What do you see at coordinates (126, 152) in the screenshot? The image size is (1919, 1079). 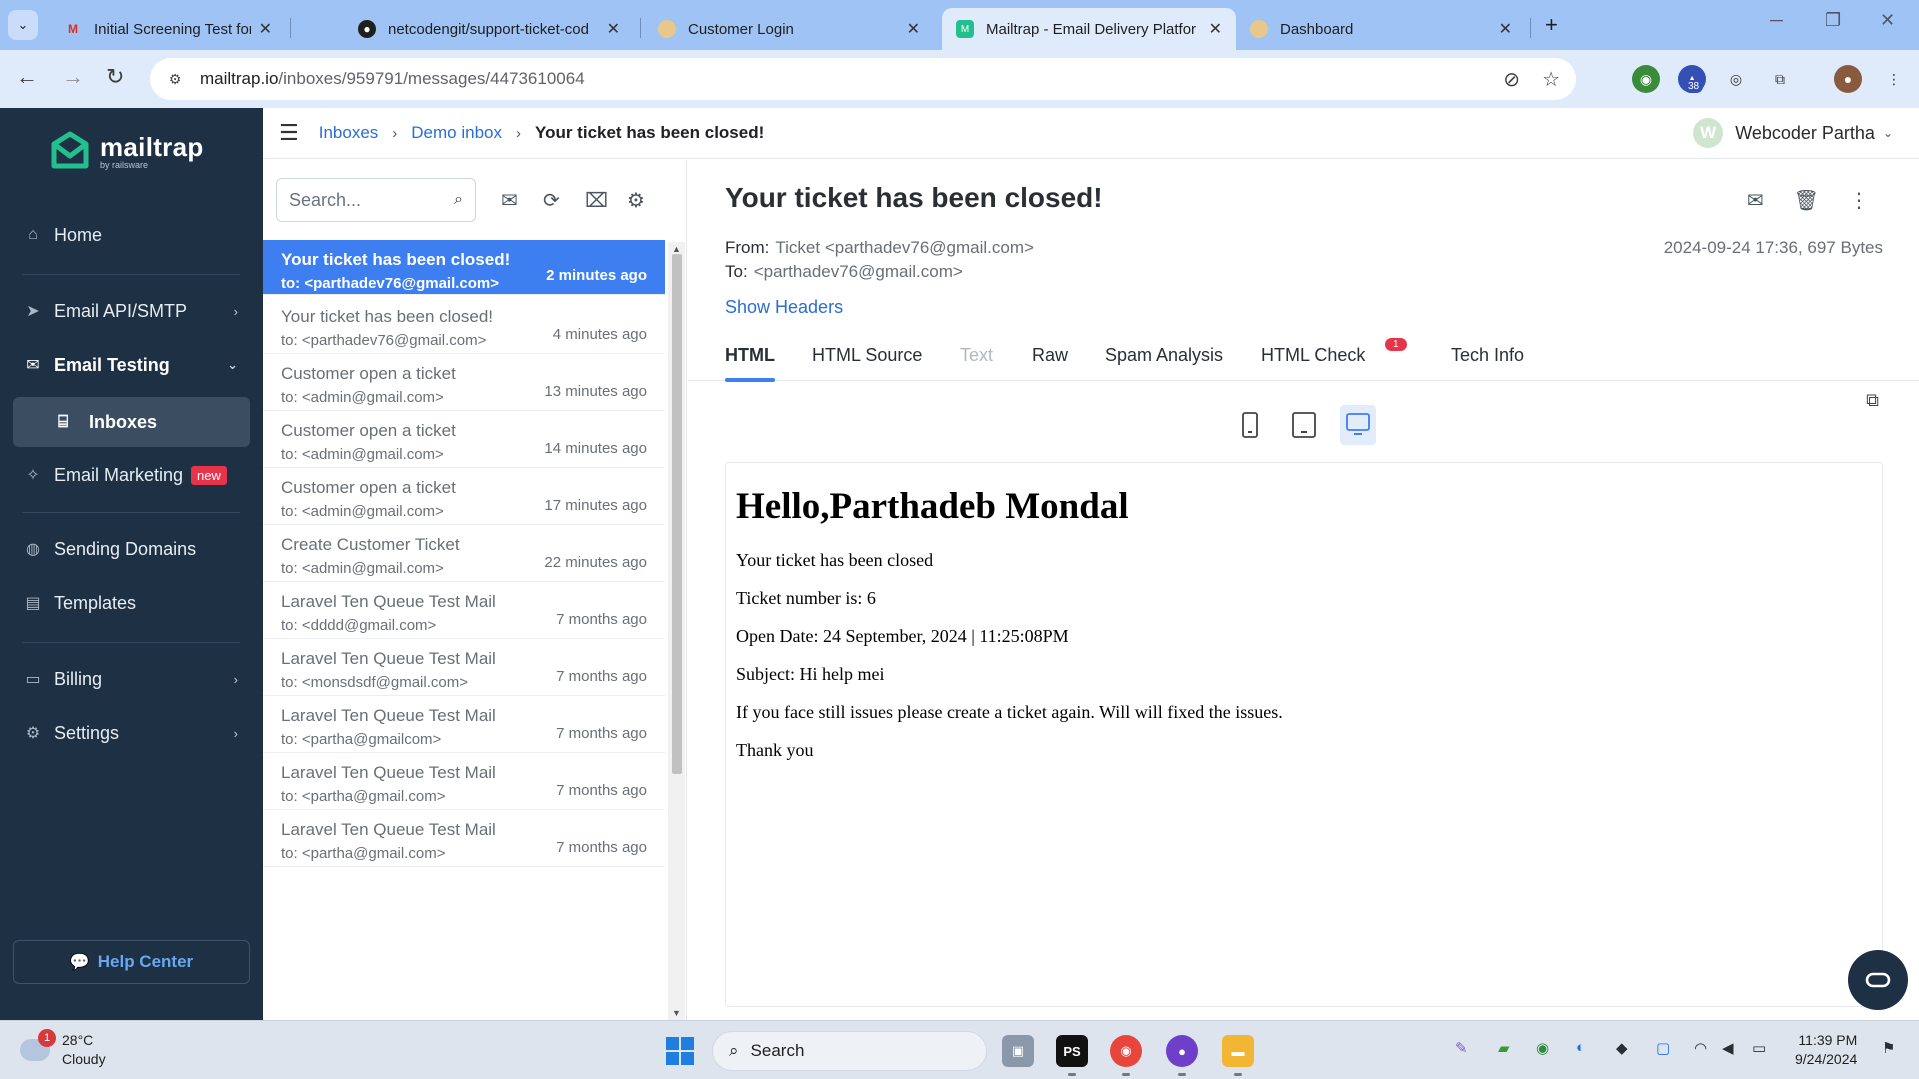 I see `mailtrap-logo: mailtrap by railsware` at bounding box center [126, 152].